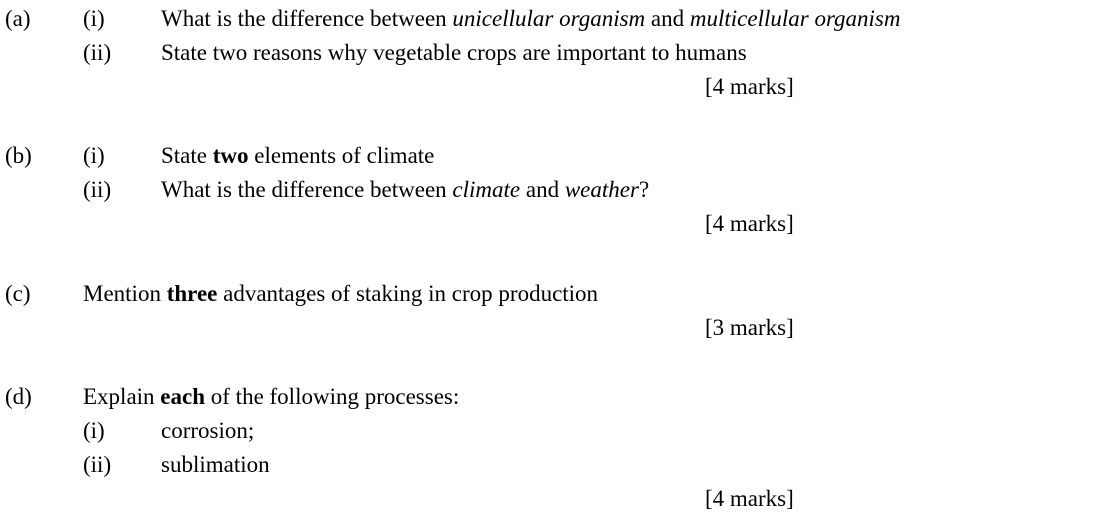 The image size is (1104, 526). What do you see at coordinates (97, 464) in the screenshot?
I see `question-d-ii-label: (ii)` at bounding box center [97, 464].